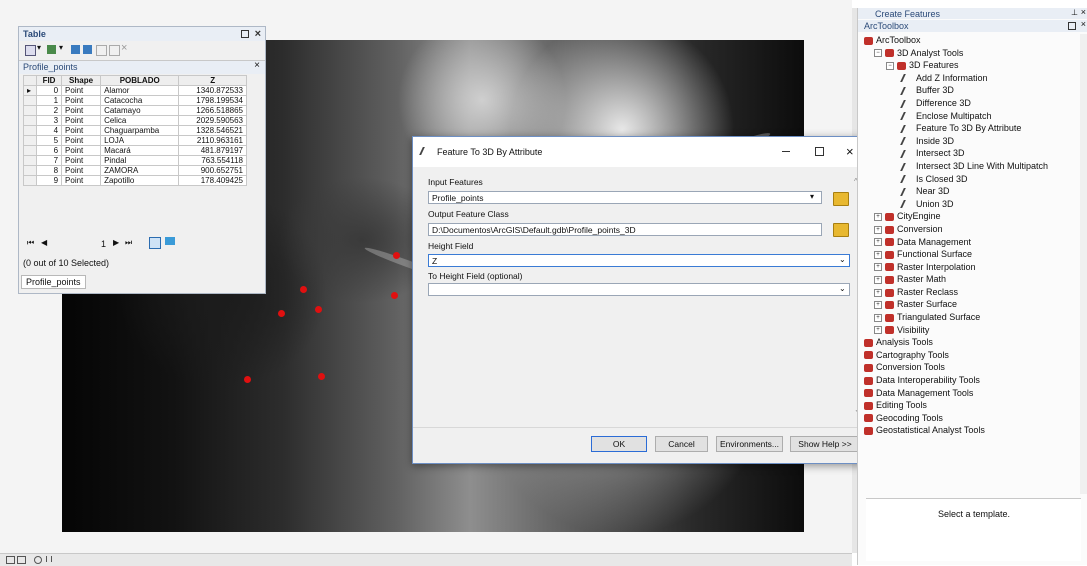 The width and height of the screenshot is (1087, 566). I want to click on switch-selection-icon, so click(87, 49).